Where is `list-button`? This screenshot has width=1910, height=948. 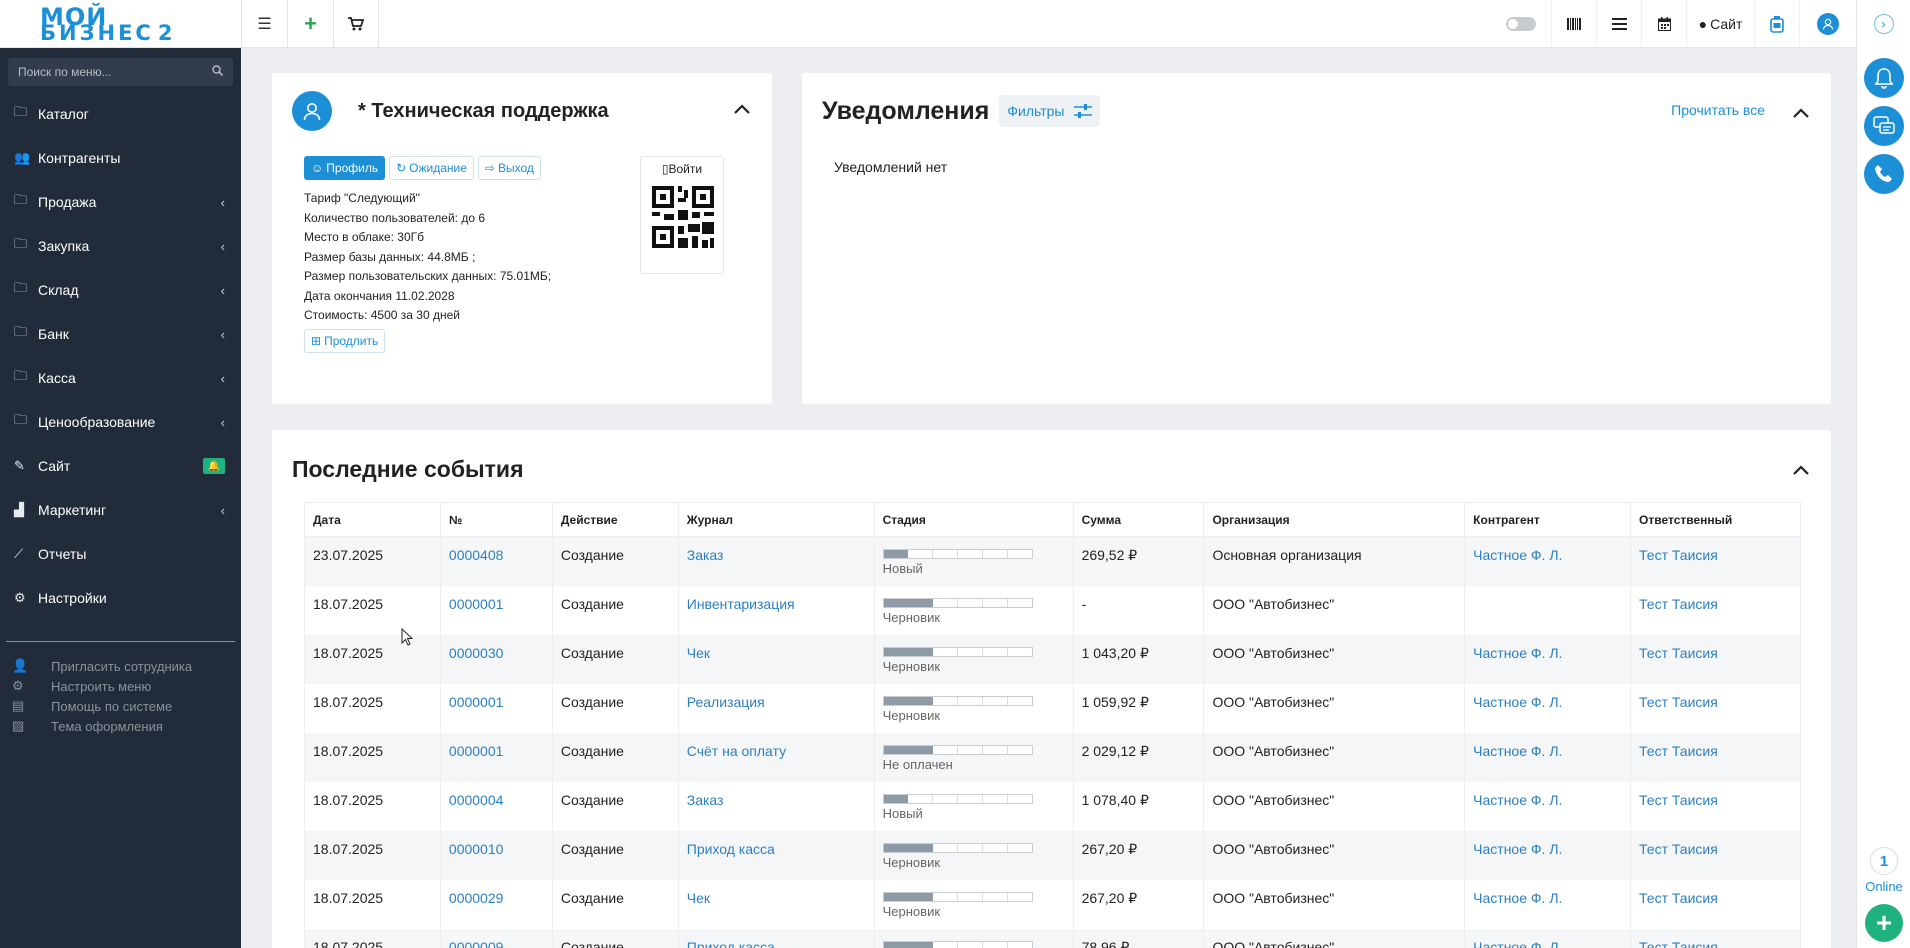
list-button is located at coordinates (1618, 23).